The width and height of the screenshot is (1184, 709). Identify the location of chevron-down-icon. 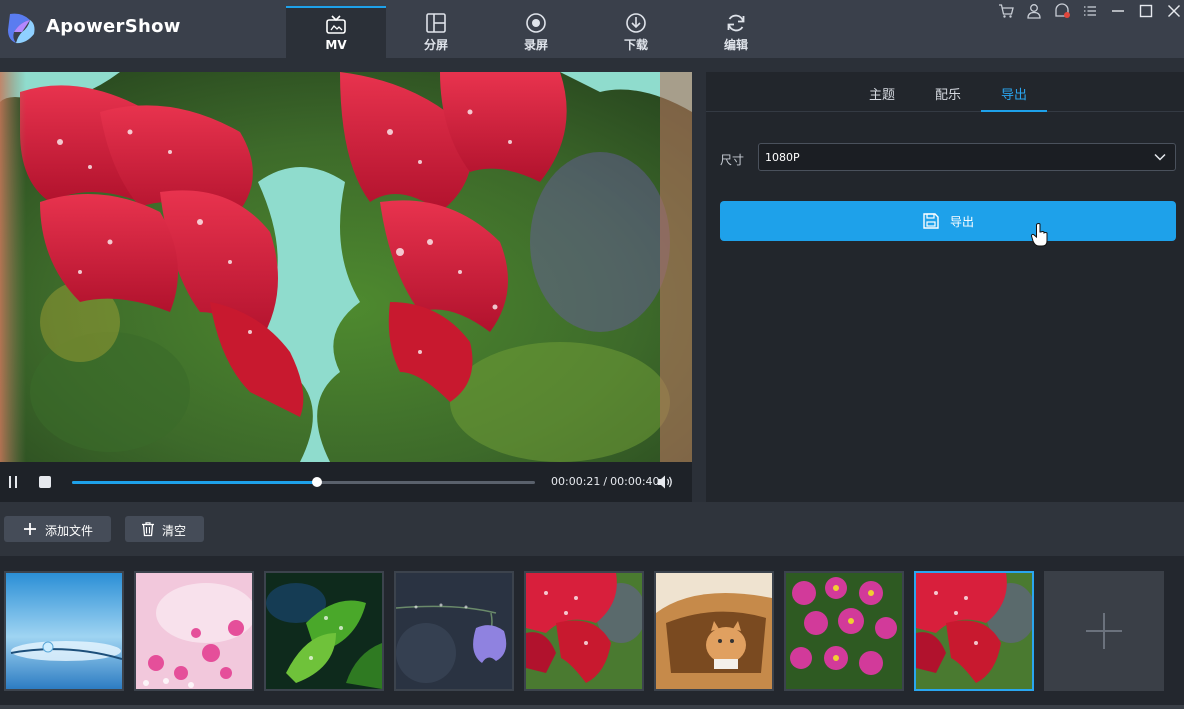
(1160, 157).